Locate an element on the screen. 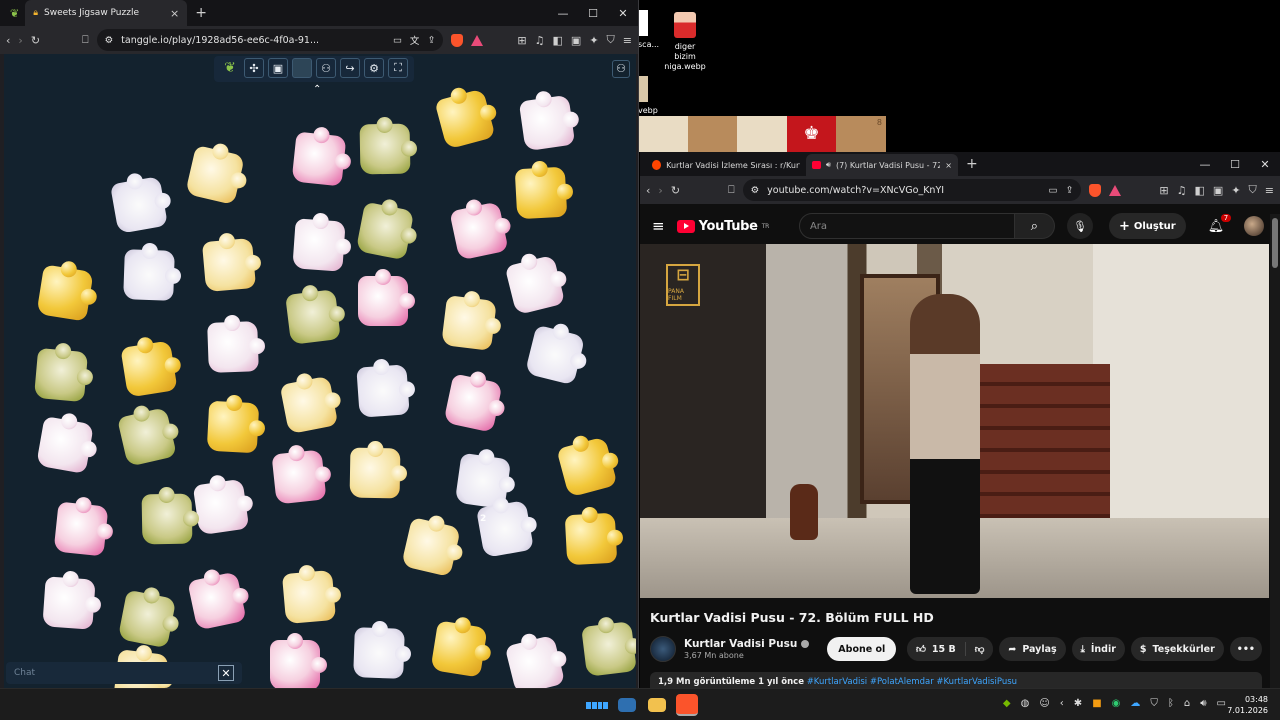  piece-icon: ✣ is located at coordinates (254, 68).